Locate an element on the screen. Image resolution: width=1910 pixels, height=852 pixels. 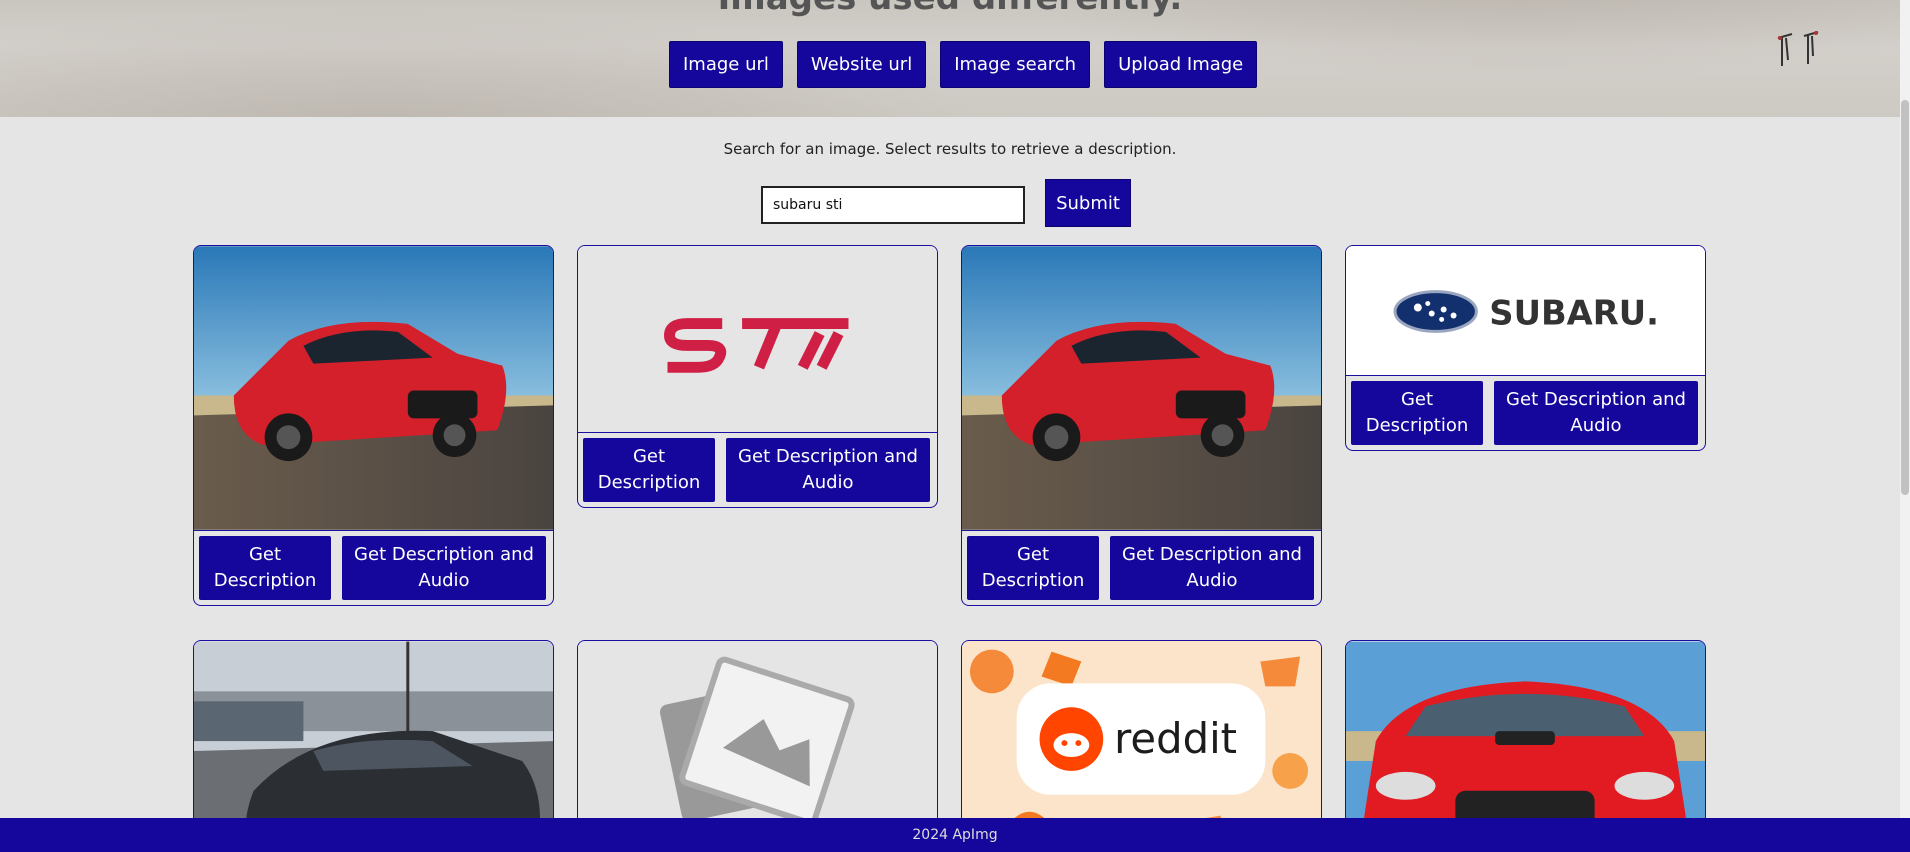
subaru-logo-image: SUBARU. is located at coordinates (1525, 311).